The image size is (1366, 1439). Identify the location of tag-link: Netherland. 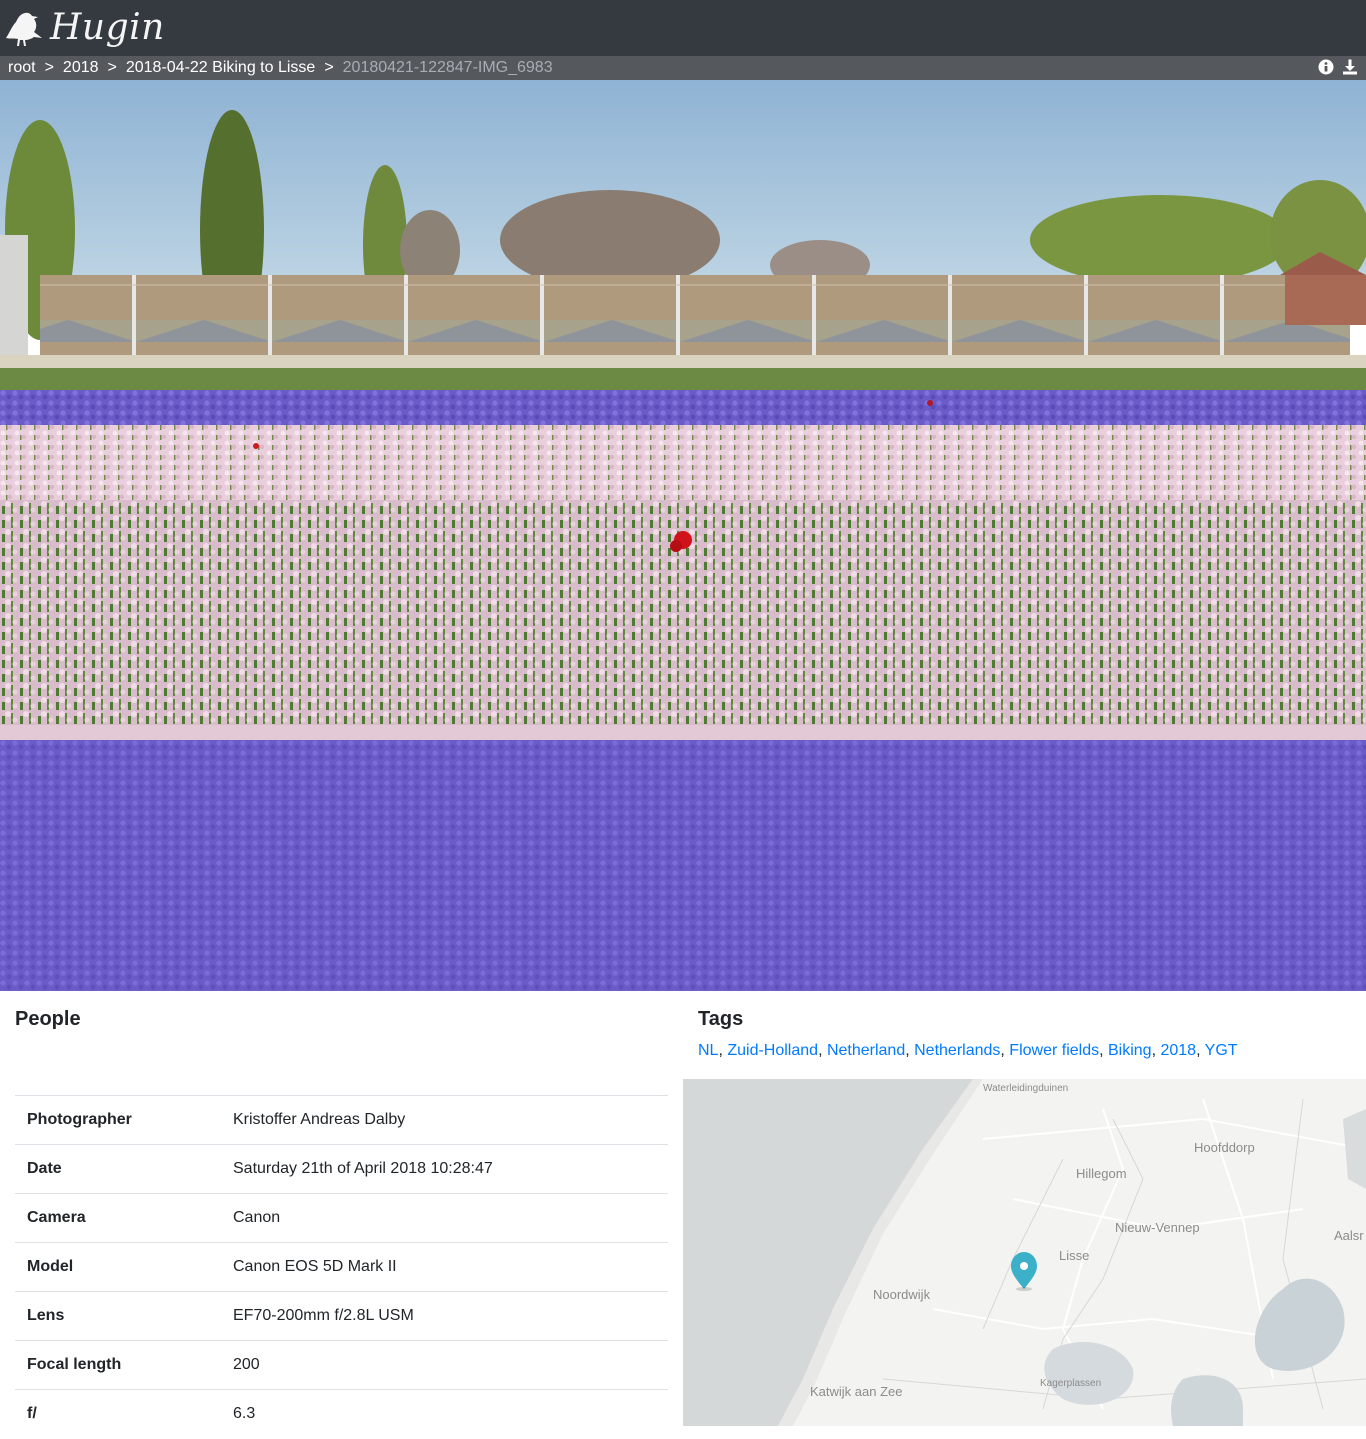
(866, 1050).